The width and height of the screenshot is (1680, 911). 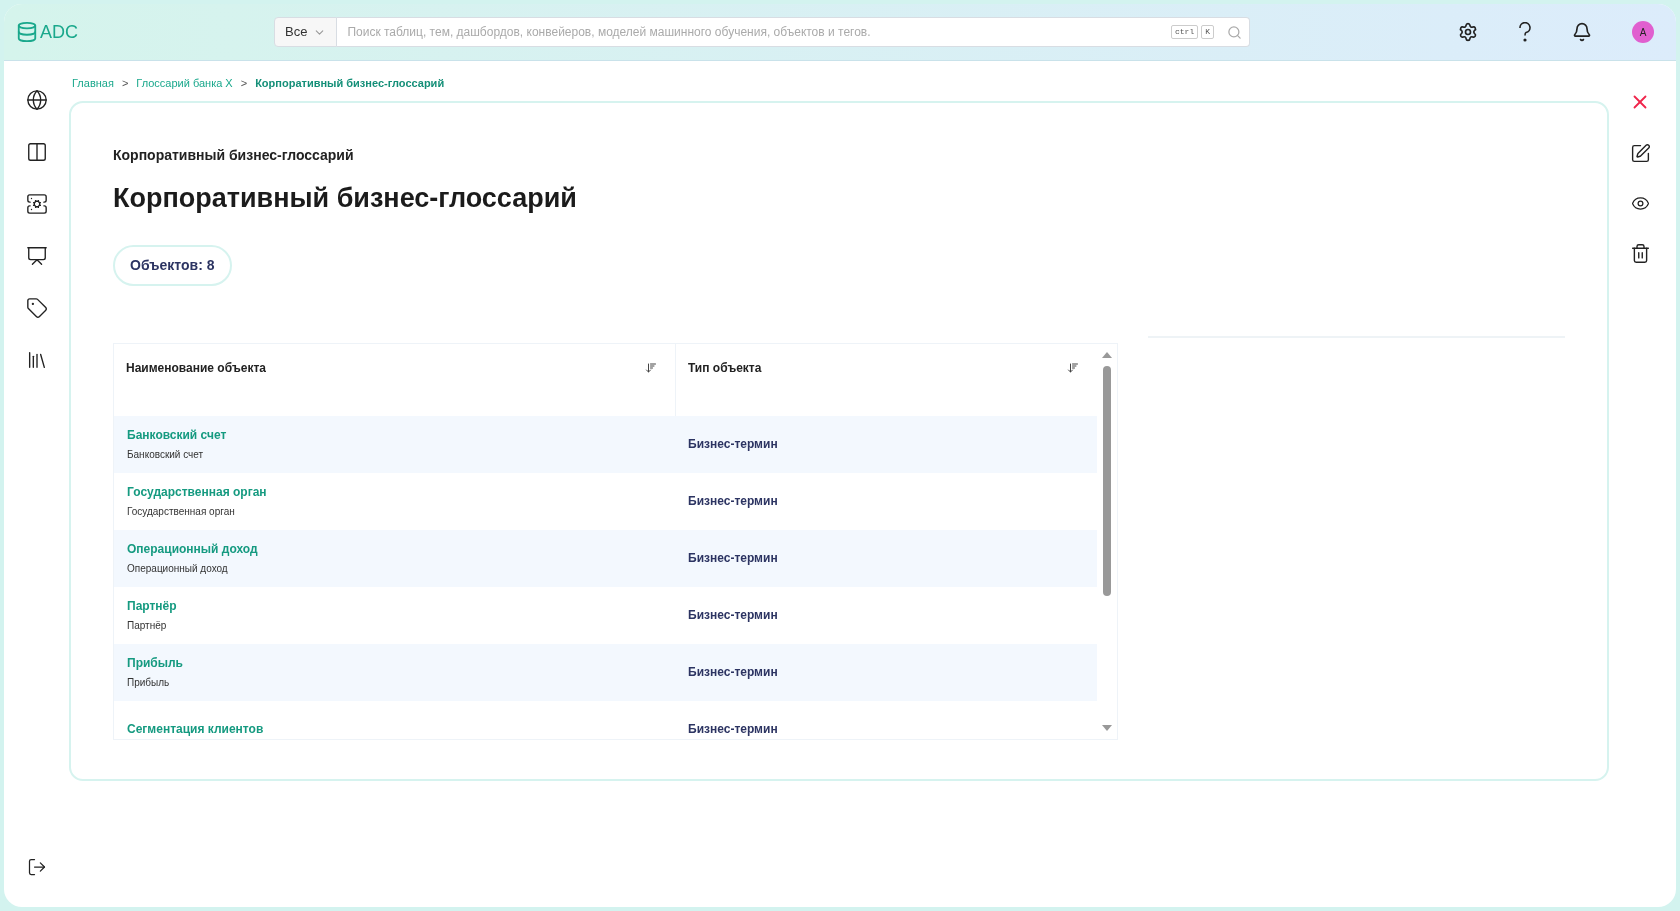 I want to click on eye-icon, so click(x=1640, y=203).